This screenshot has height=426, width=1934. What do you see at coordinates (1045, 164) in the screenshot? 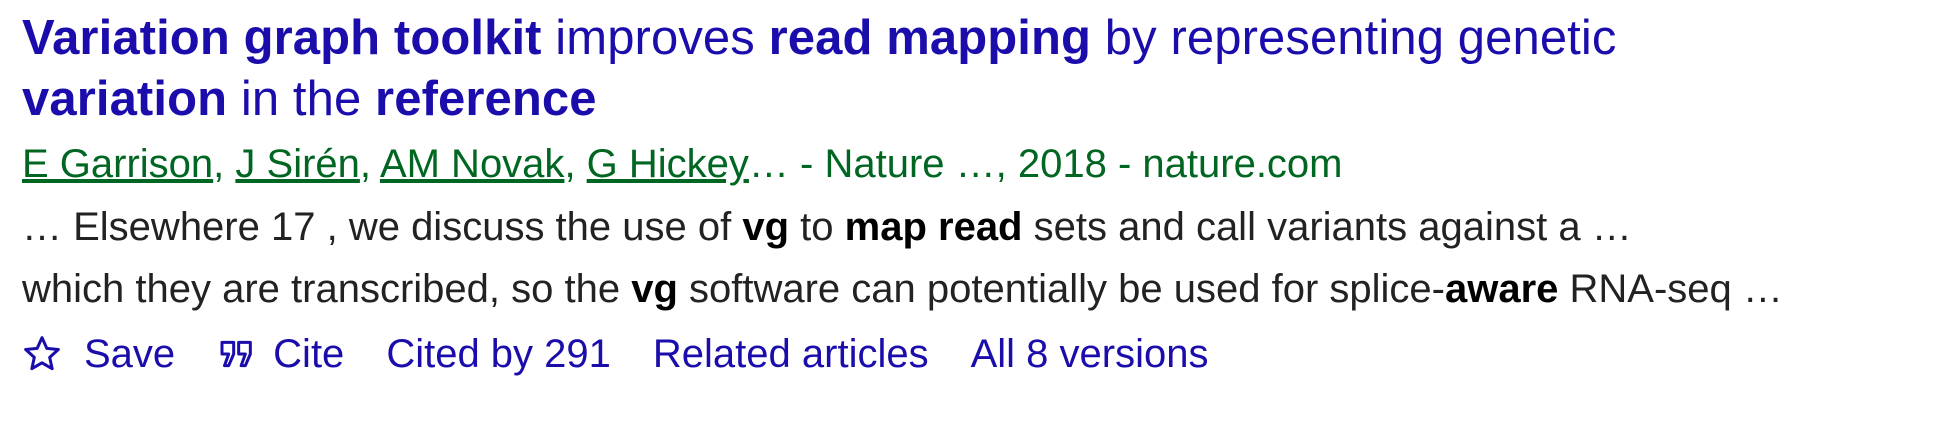
I see `publication-source: … - Nature …, 2018 - nature.com` at bounding box center [1045, 164].